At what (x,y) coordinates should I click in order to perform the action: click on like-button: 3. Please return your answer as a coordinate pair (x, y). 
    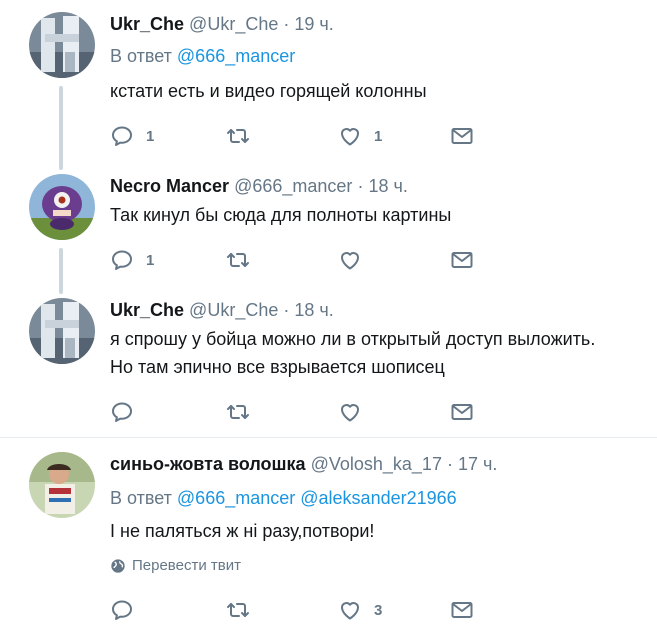
    Looking at the image, I should click on (360, 610).